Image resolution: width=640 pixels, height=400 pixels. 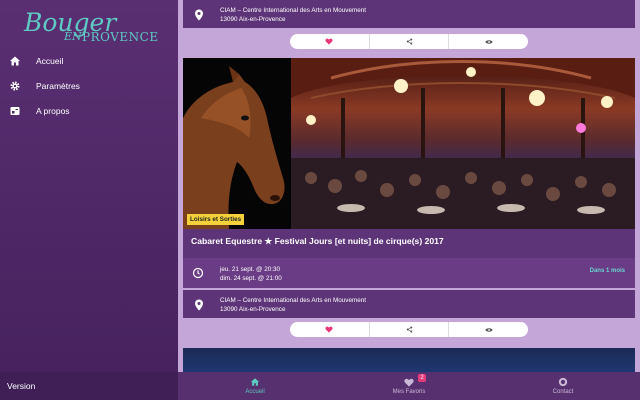 I want to click on sidebar-item-accueil: Accueil, so click(x=89, y=61).